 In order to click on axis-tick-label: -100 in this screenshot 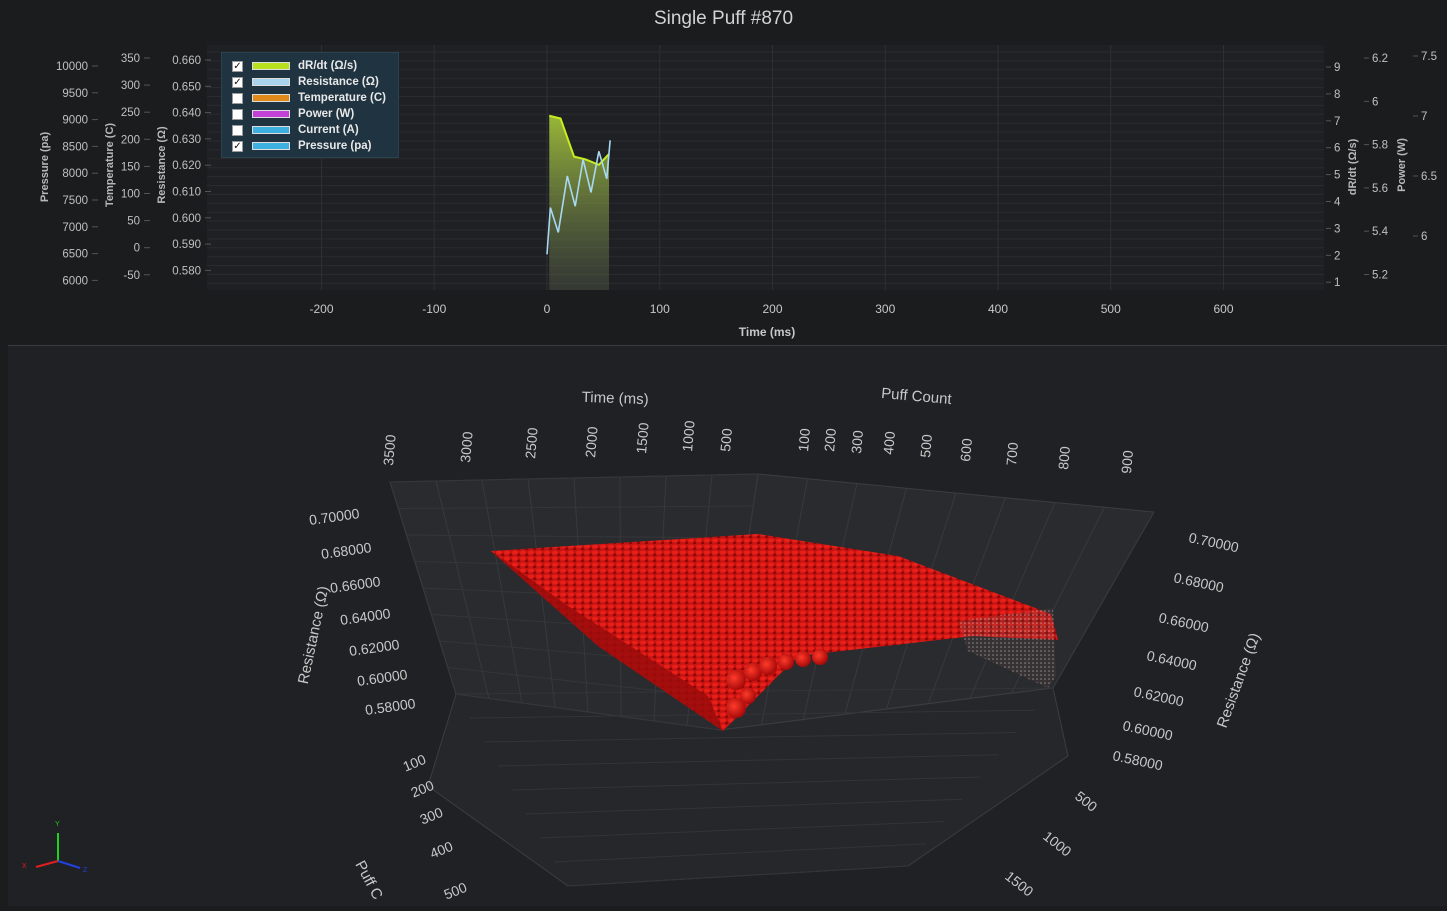, I will do `click(434, 309)`.